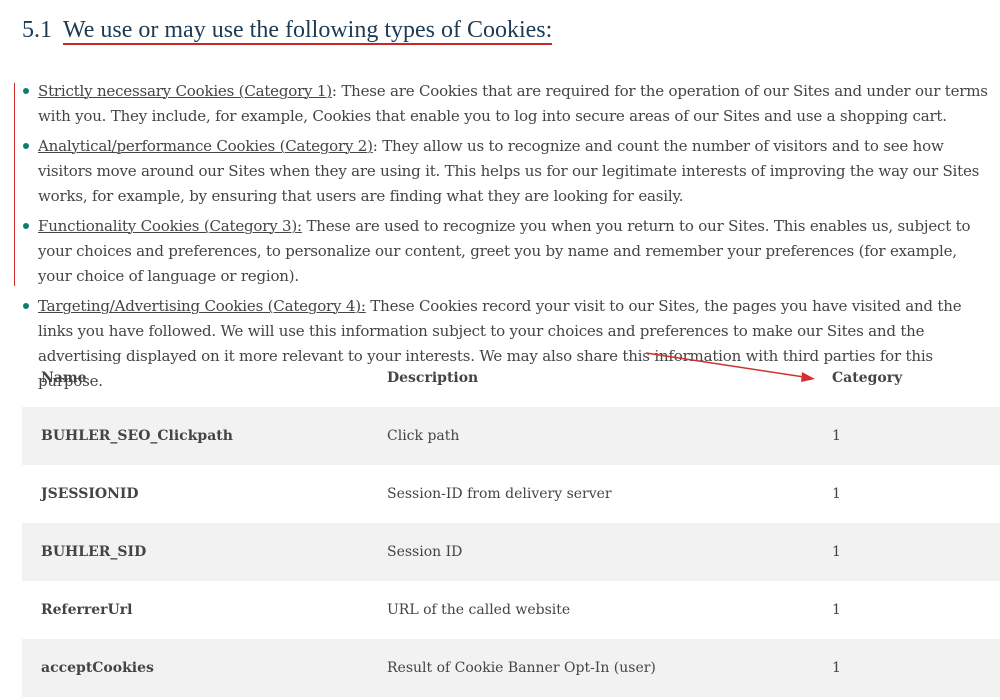  I want to click on column-header-name: Name, so click(64, 378).